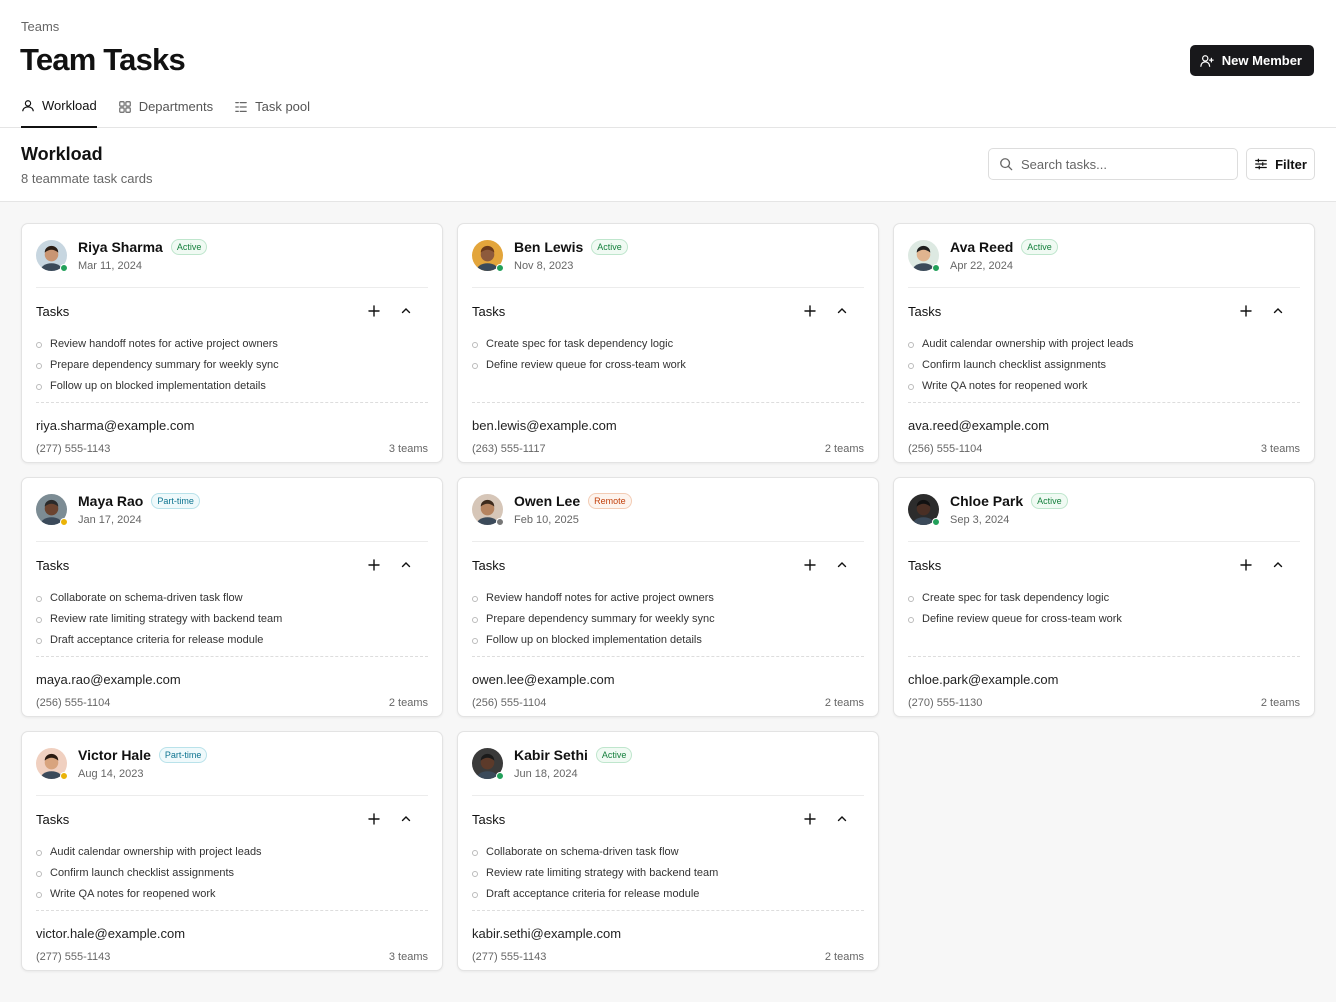 This screenshot has height=1002, width=1336. Describe the element at coordinates (232, 679) in the screenshot. I see `member-email: maya.rao@example.com` at that location.